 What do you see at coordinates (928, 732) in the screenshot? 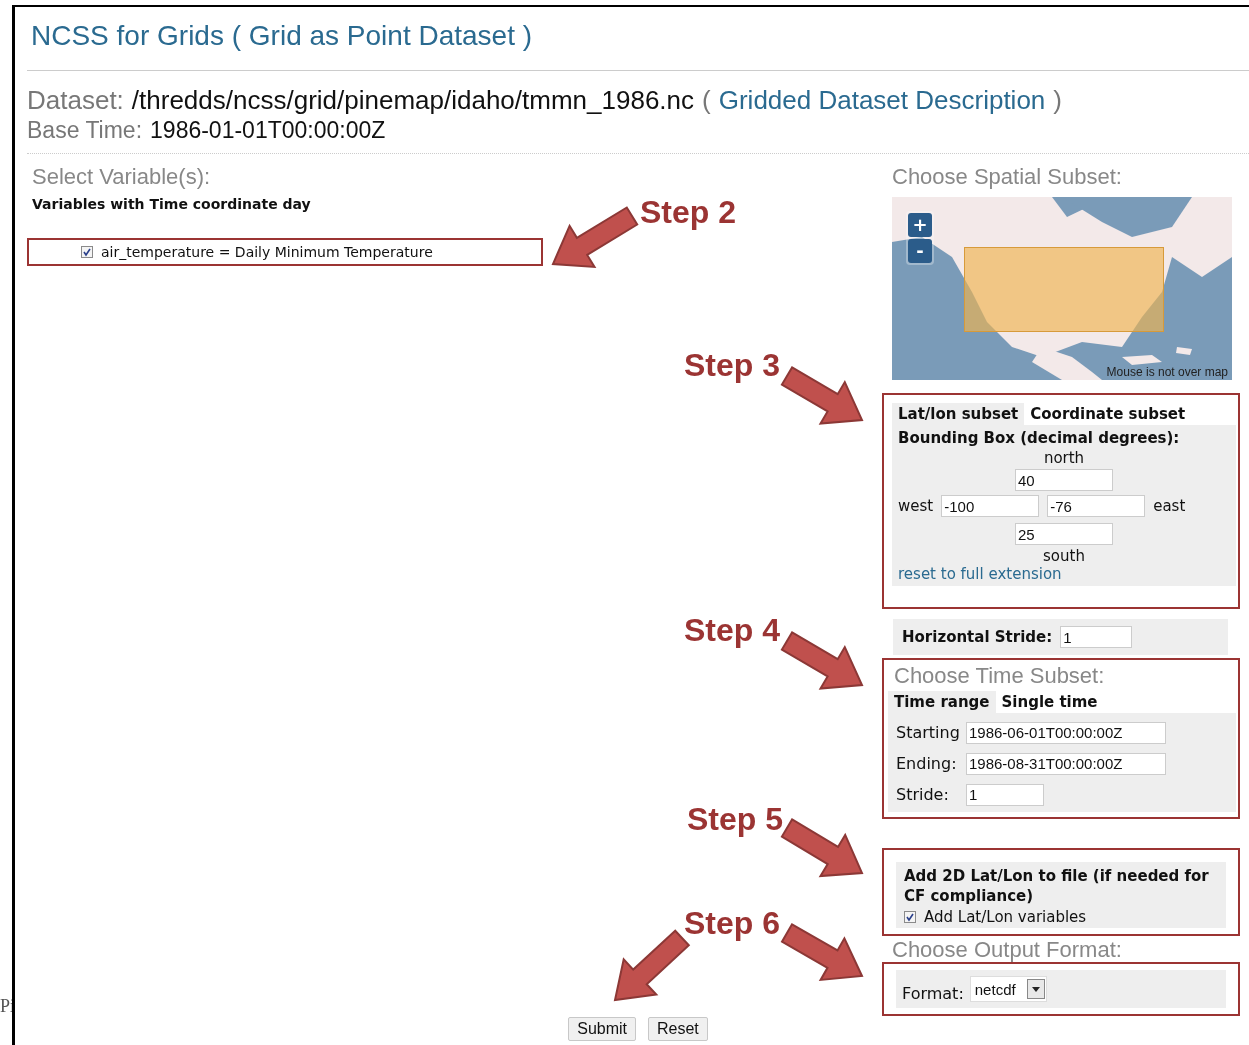
I see `time-field-label: Starting` at bounding box center [928, 732].